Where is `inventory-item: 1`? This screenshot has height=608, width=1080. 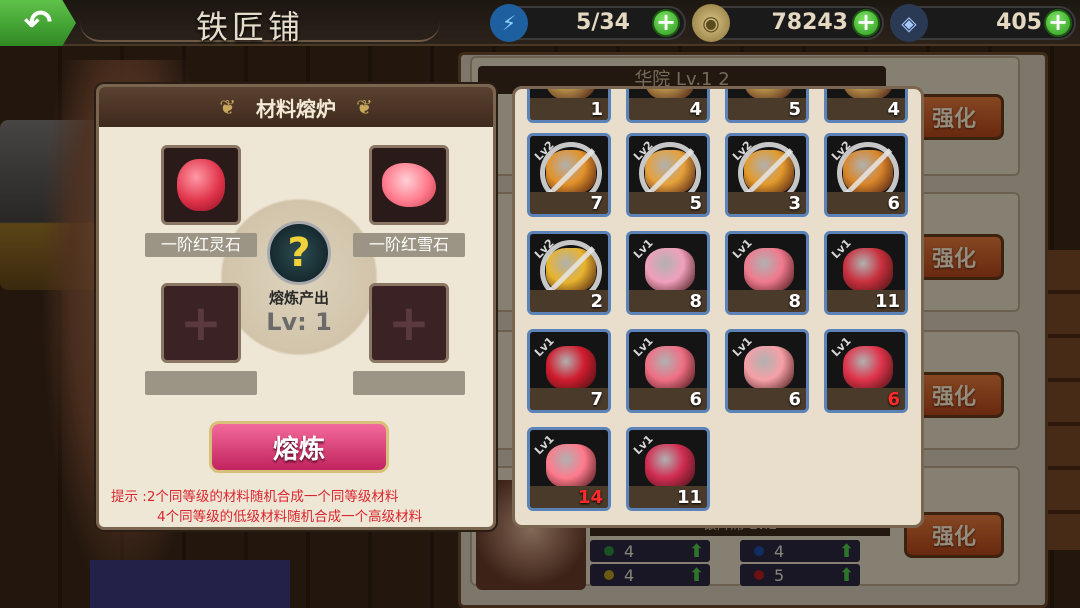
inventory-item: 1 is located at coordinates (569, 106).